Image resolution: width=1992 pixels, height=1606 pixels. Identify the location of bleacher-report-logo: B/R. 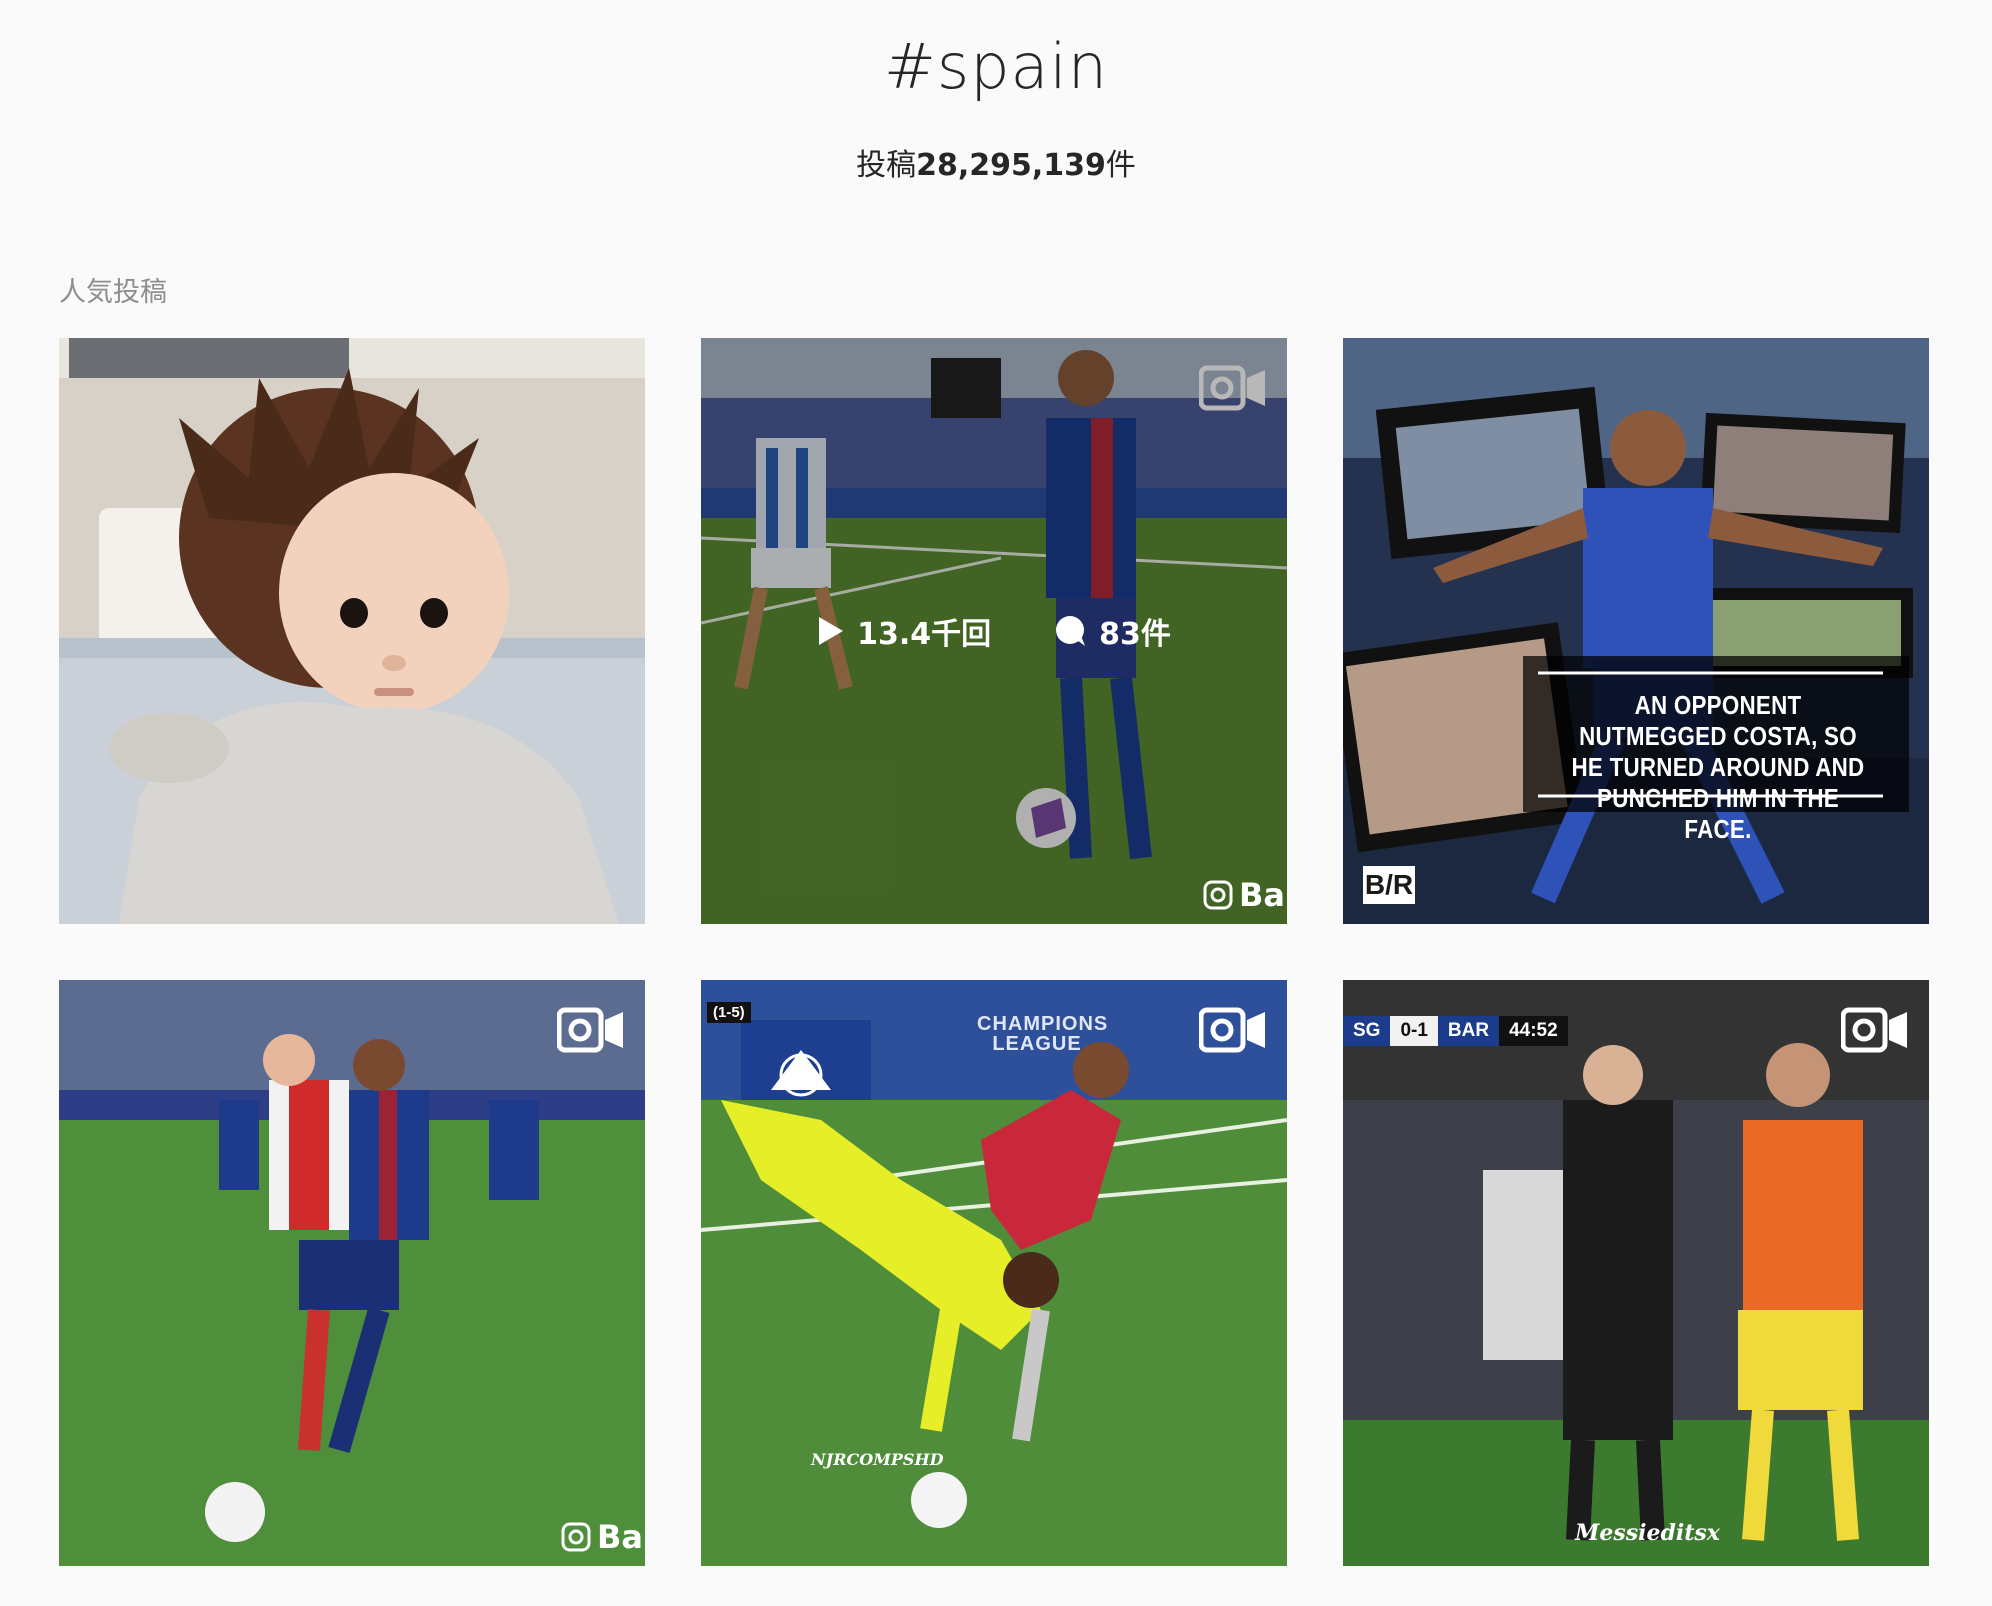
(1389, 885).